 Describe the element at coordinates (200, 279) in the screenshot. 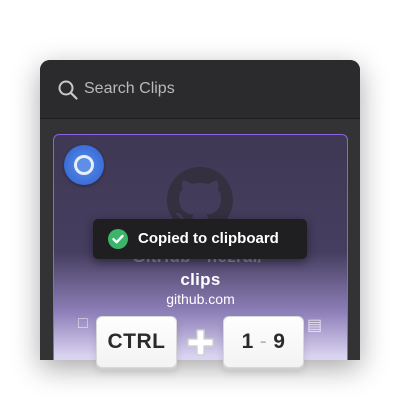

I see `clip-title-line-2: clips` at that location.